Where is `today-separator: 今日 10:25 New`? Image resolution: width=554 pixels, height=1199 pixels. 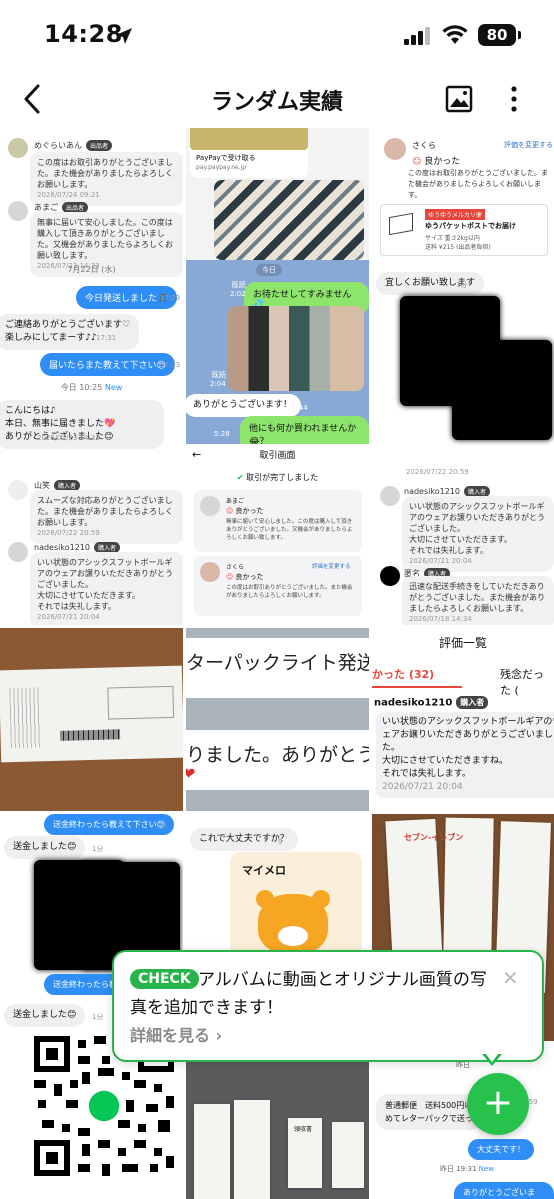 today-separator: 今日 10:25 New is located at coordinates (91, 387).